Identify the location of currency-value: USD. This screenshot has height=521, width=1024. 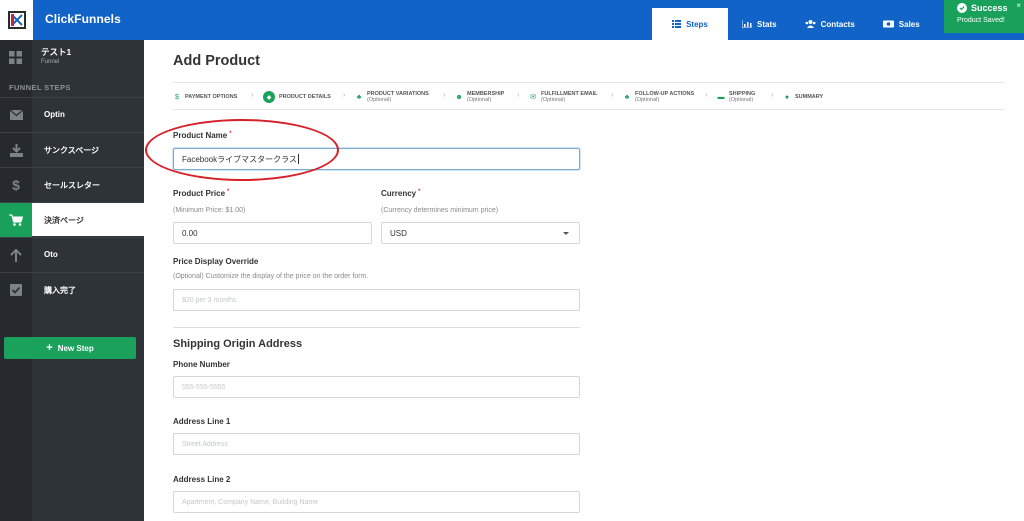
(398, 233).